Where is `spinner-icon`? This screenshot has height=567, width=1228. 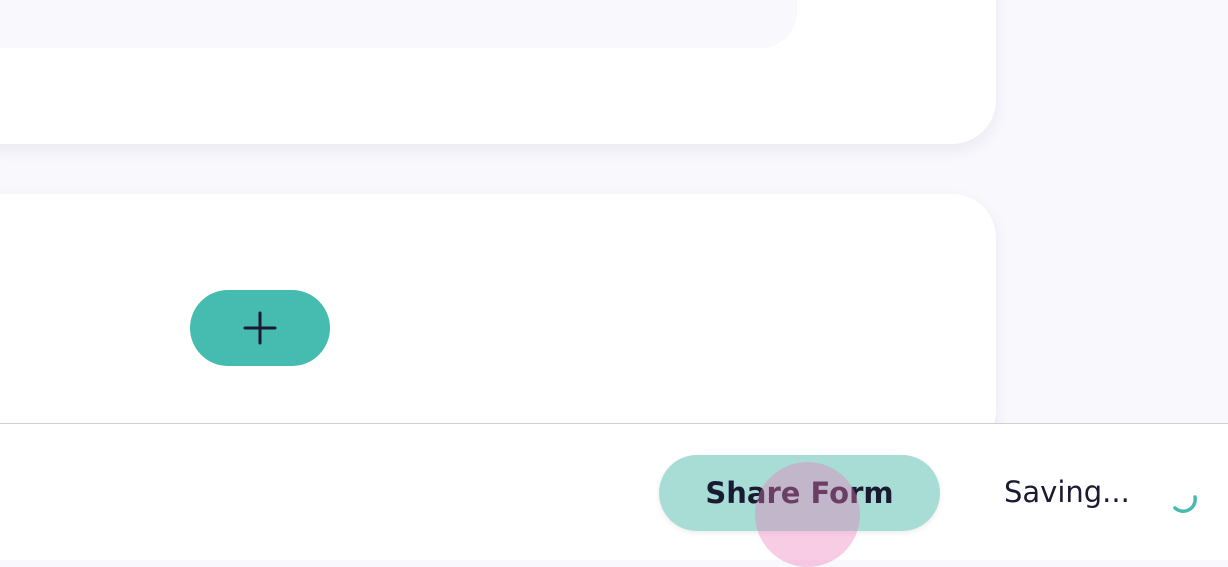 spinner-icon is located at coordinates (1185, 504).